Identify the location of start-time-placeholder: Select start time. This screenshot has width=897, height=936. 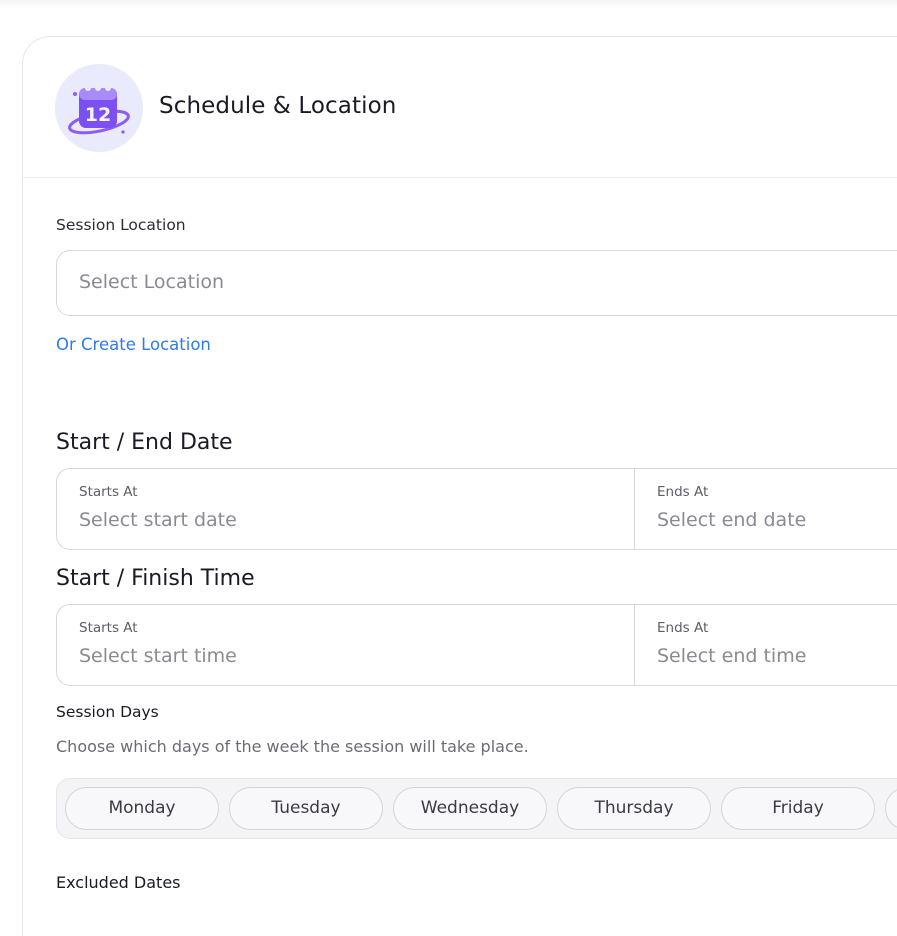
(158, 656).